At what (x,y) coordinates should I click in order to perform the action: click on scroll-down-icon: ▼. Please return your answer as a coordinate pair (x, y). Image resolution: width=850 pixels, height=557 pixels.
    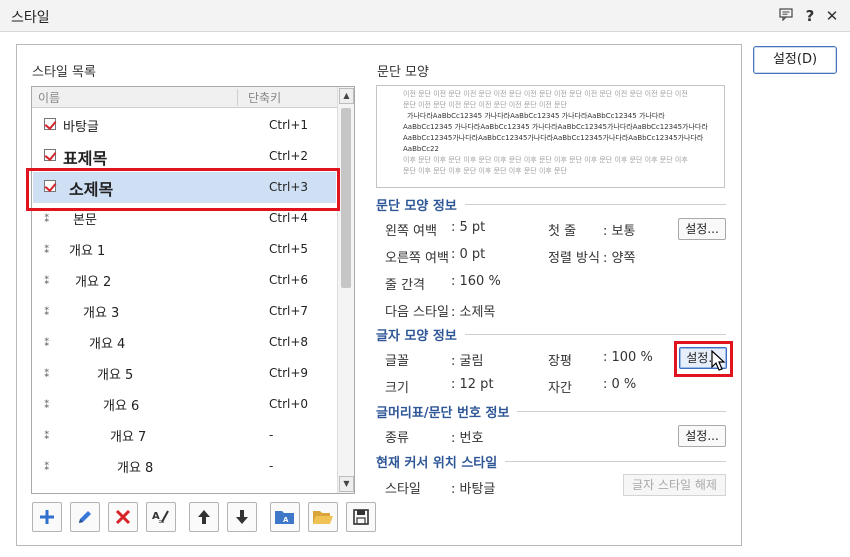
    Looking at the image, I should click on (346, 484).